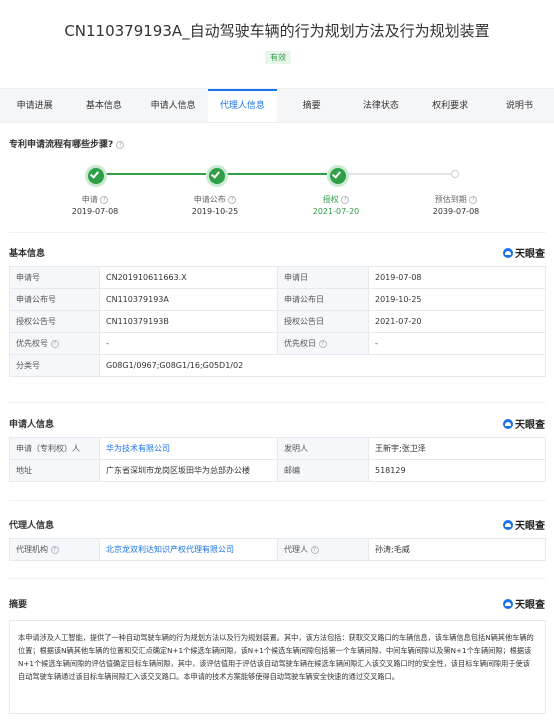 Image resolution: width=554 pixels, height=720 pixels. Describe the element at coordinates (32, 425) in the screenshot. I see `applicant-info-title: 申请人信息` at that location.